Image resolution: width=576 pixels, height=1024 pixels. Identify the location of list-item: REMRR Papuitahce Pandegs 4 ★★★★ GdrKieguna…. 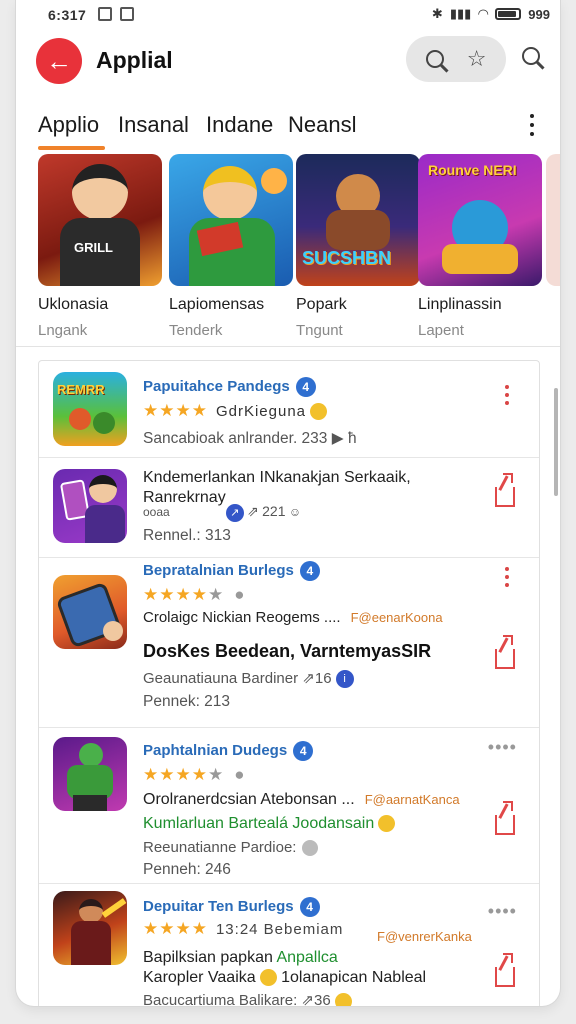
(289, 409).